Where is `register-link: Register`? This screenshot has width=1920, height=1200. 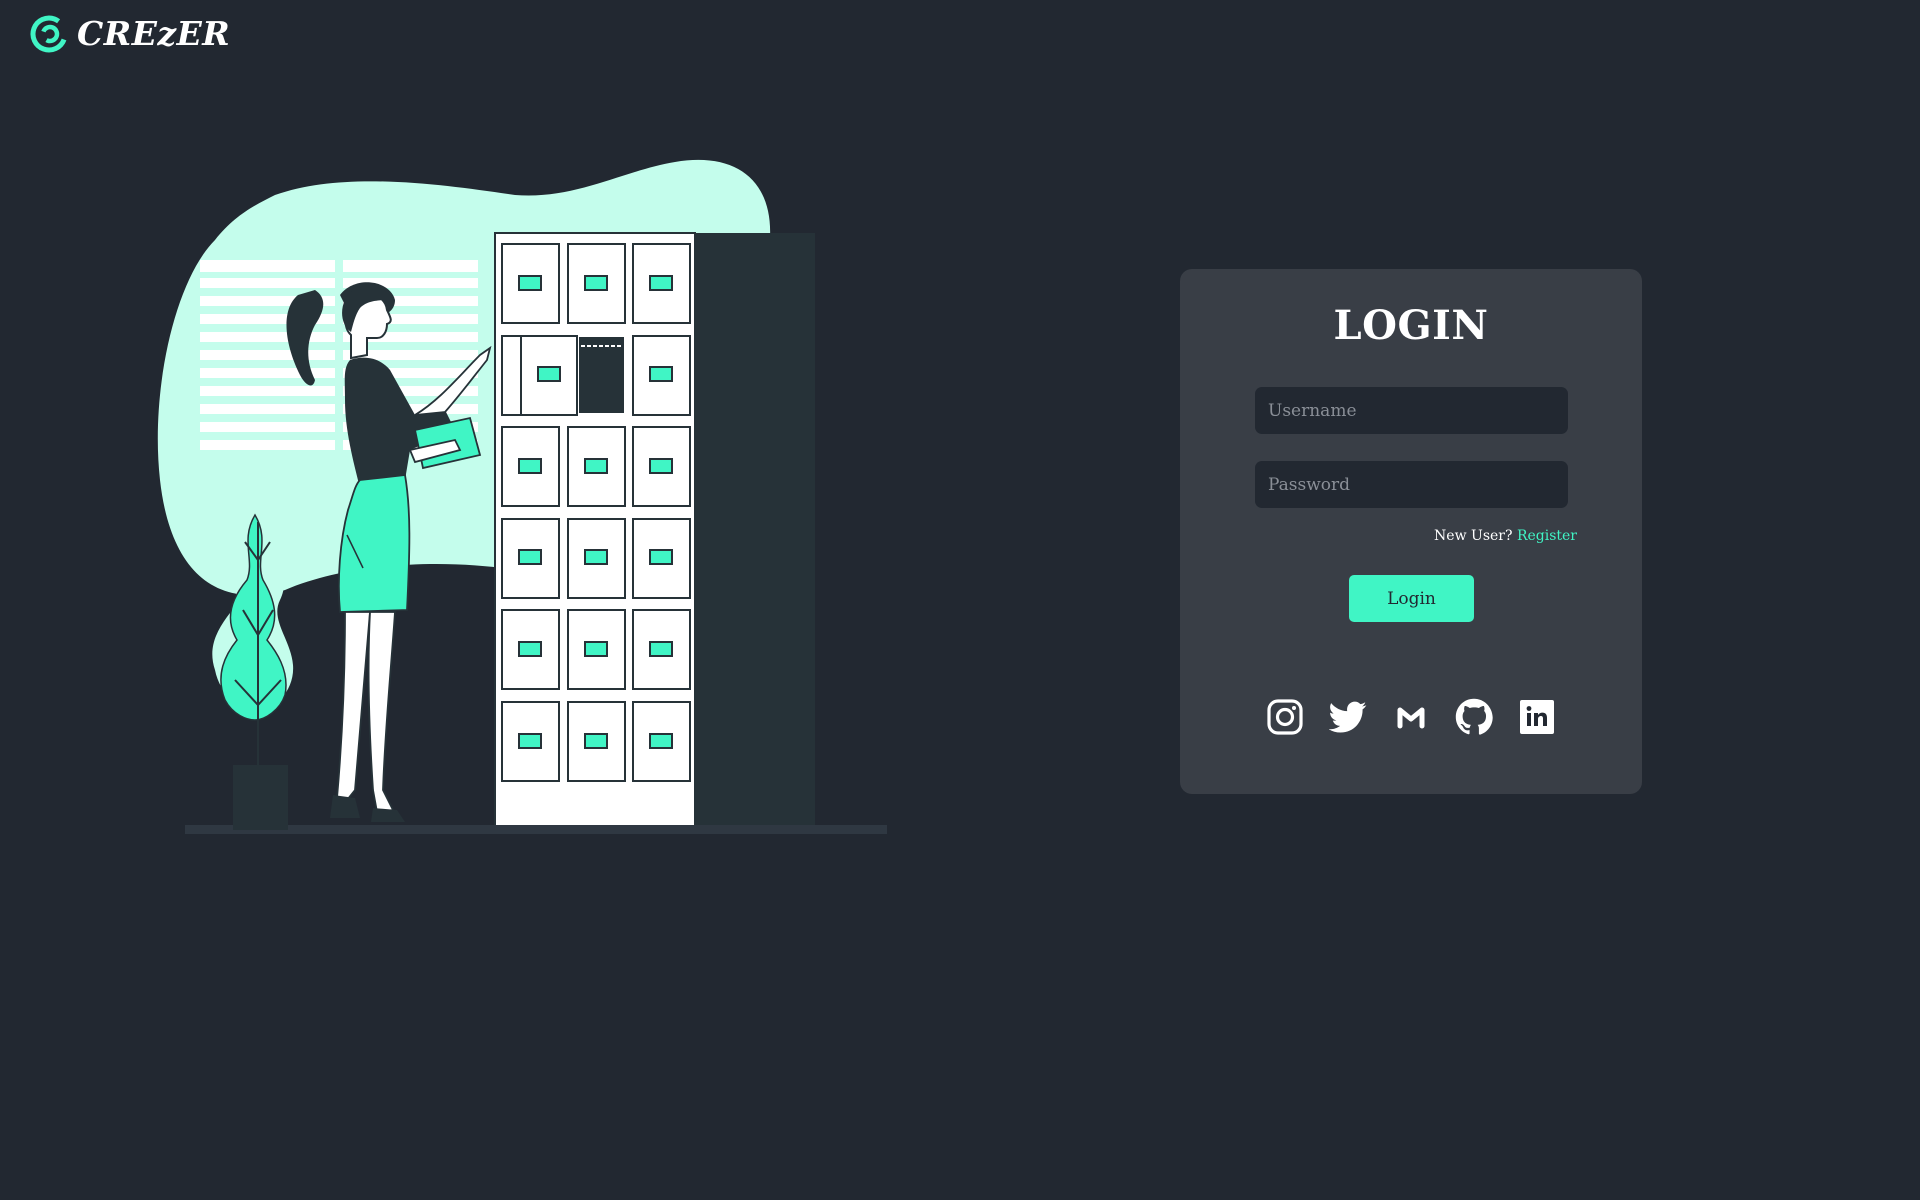
register-link: Register is located at coordinates (1547, 536).